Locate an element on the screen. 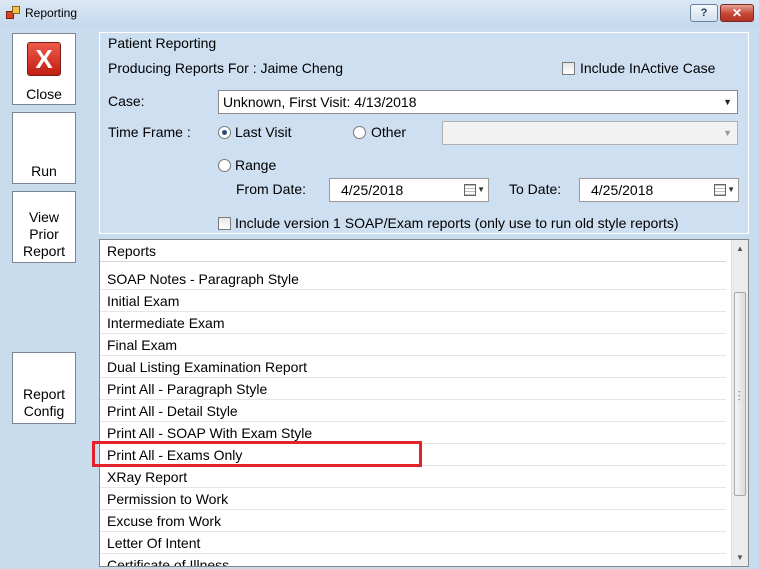 The width and height of the screenshot is (759, 569). case-label: Case: is located at coordinates (126, 101).